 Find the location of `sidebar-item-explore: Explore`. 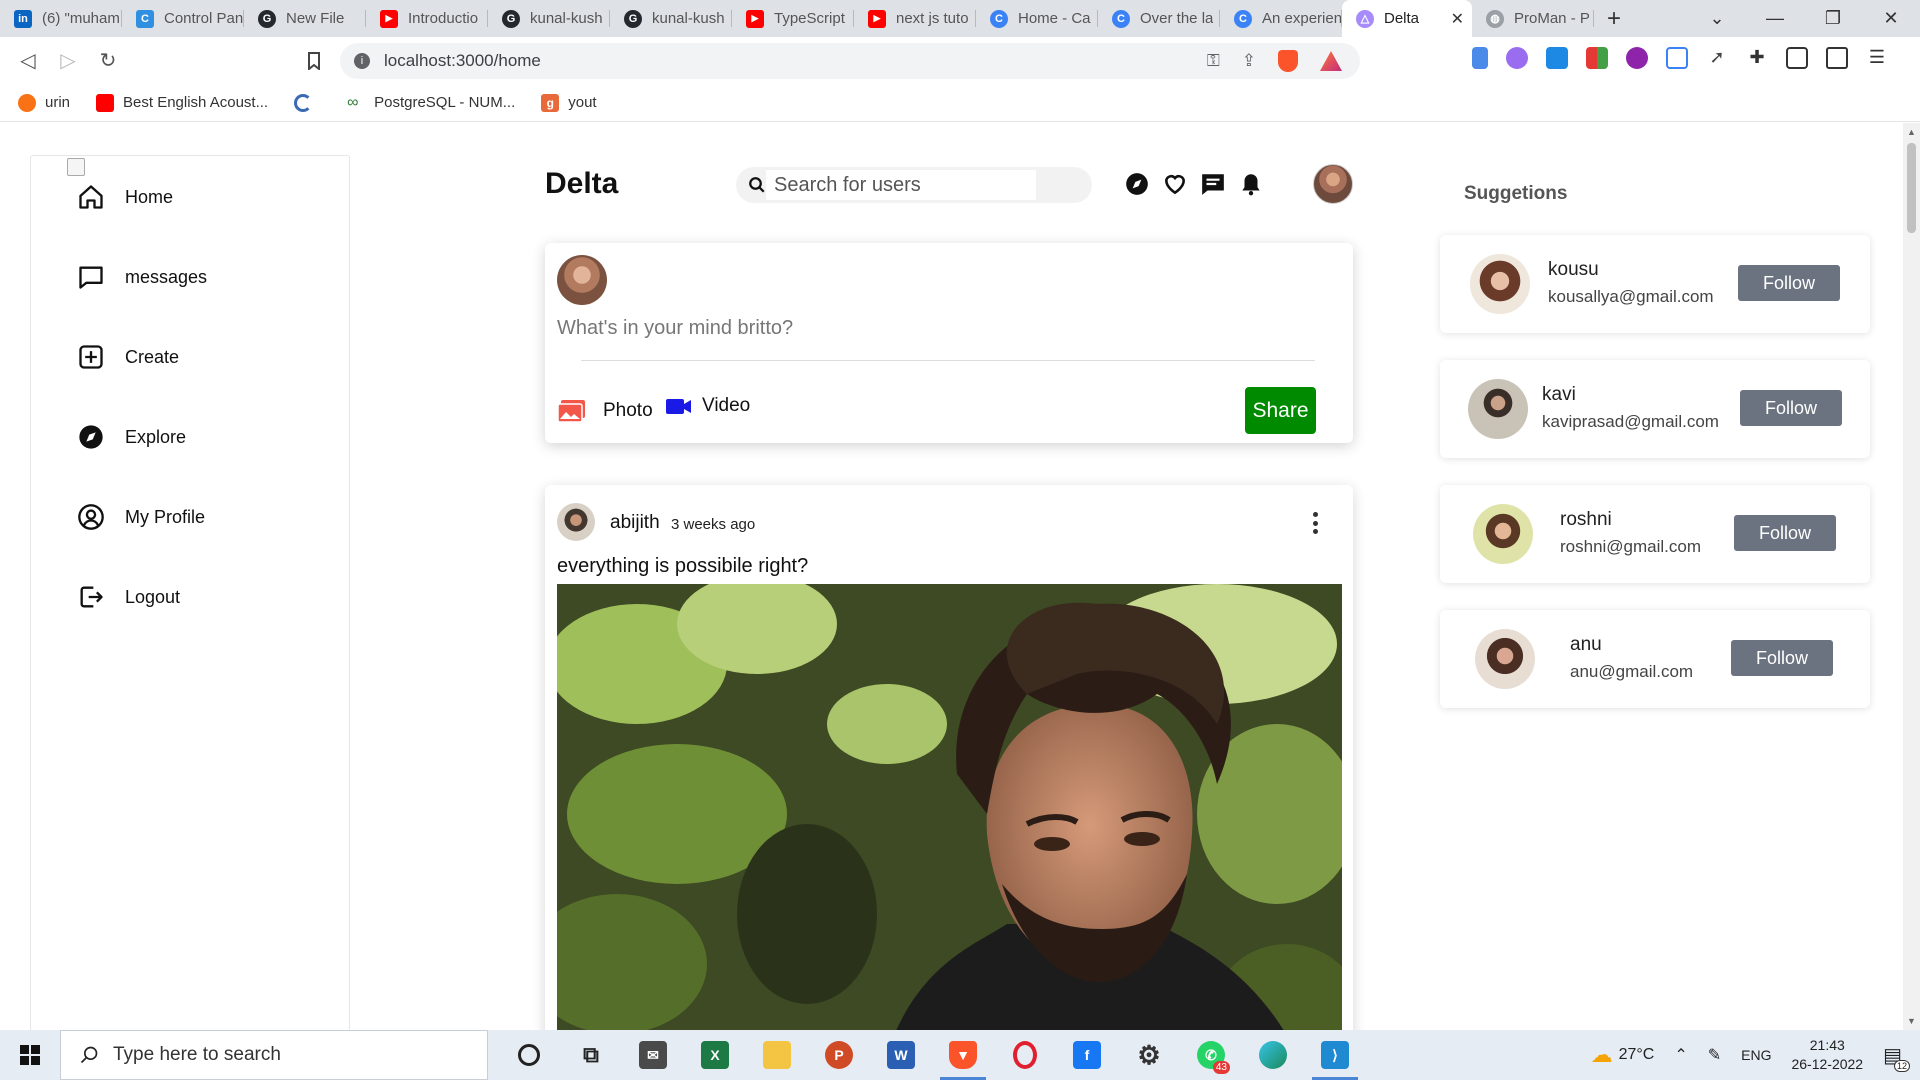

sidebar-item-explore: Explore is located at coordinates (131, 437).